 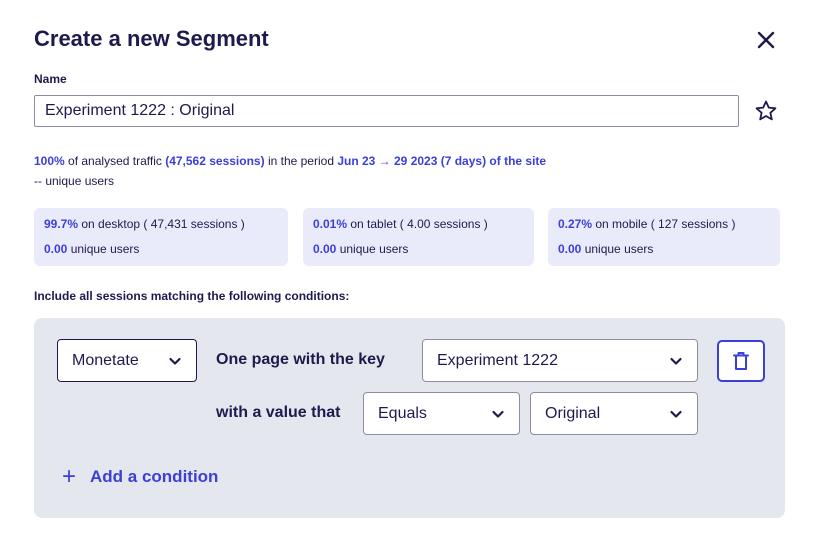 What do you see at coordinates (497, 360) in the screenshot?
I see `key-select-value: Experiment 1222` at bounding box center [497, 360].